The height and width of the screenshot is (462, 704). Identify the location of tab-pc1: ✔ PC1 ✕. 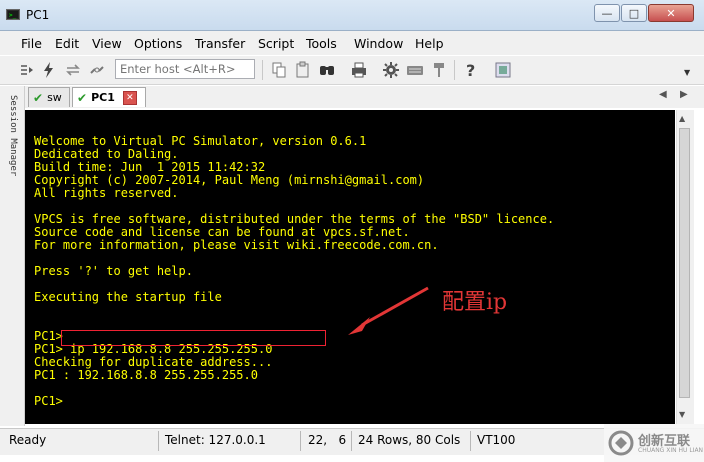
(109, 97).